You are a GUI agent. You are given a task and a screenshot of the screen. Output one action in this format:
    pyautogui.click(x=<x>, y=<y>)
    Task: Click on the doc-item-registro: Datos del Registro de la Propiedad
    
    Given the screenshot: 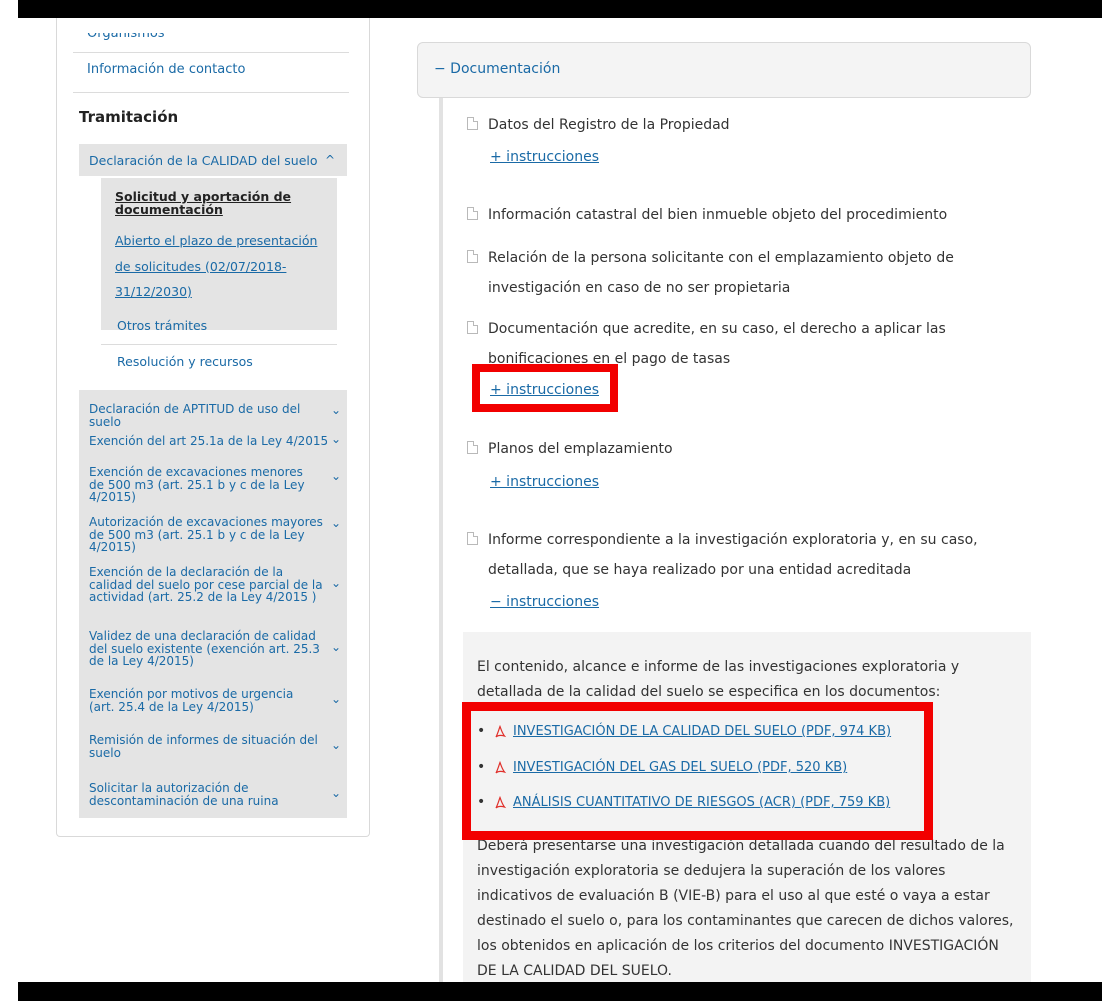 What is the action you would take?
    pyautogui.click(x=609, y=125)
    